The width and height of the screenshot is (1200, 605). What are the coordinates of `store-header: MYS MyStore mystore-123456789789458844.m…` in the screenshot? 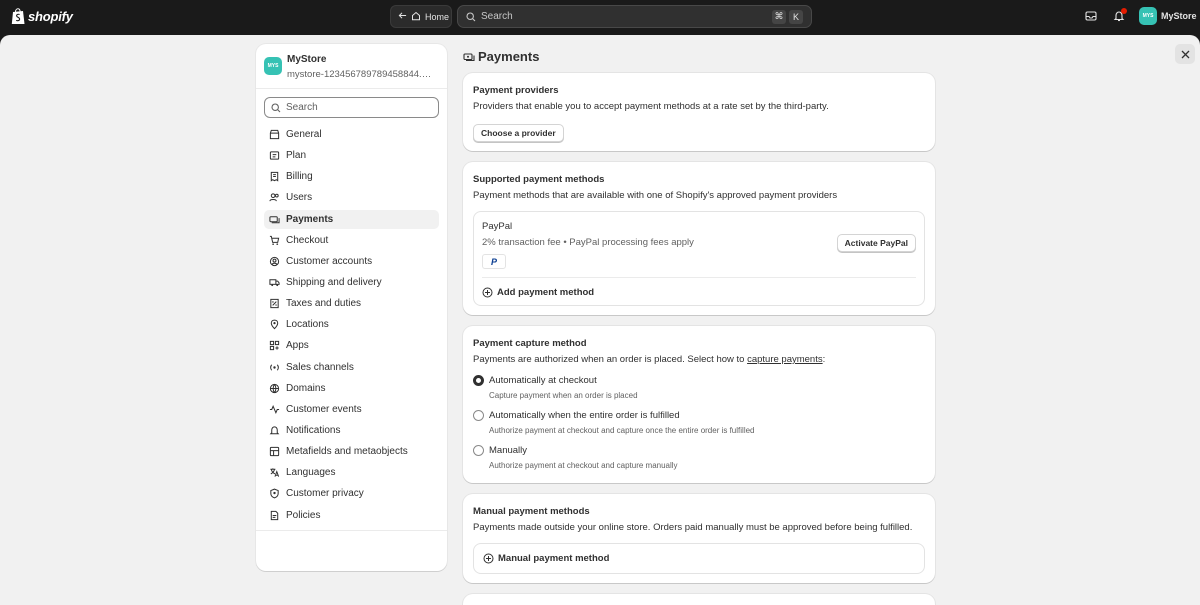 It's located at (351, 66).